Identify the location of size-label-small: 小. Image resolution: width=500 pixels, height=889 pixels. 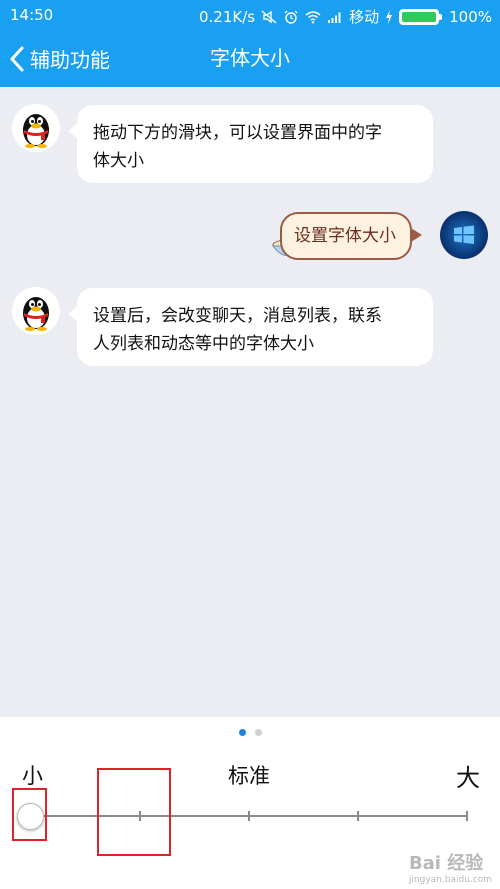
(32, 776).